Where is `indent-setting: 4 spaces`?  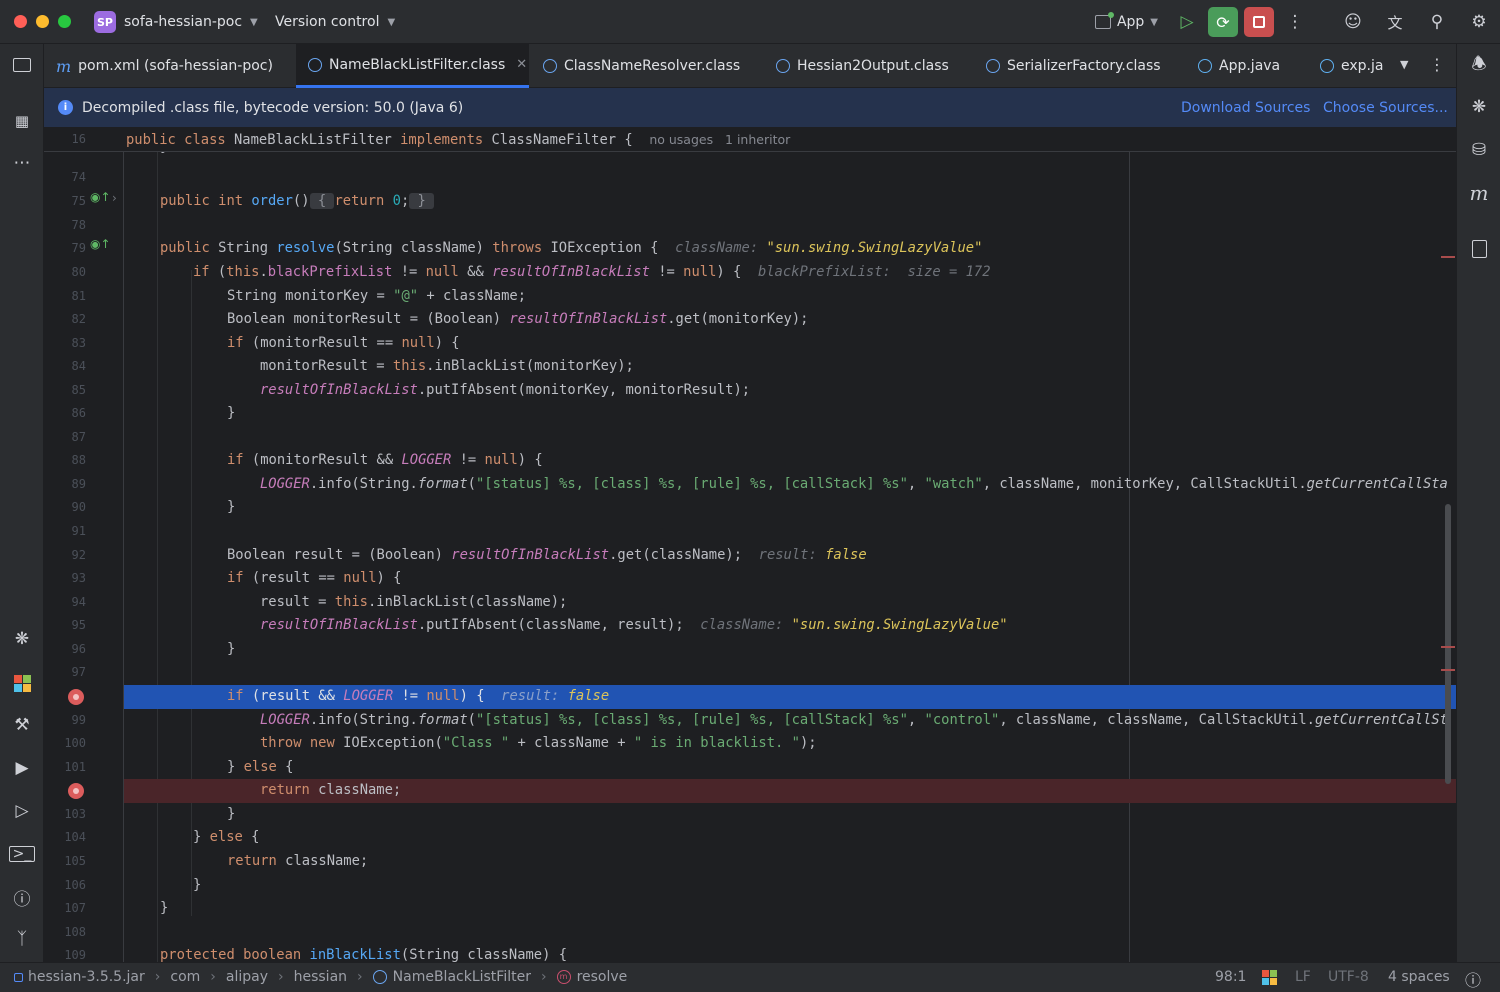
indent-setting: 4 spaces is located at coordinates (1419, 977).